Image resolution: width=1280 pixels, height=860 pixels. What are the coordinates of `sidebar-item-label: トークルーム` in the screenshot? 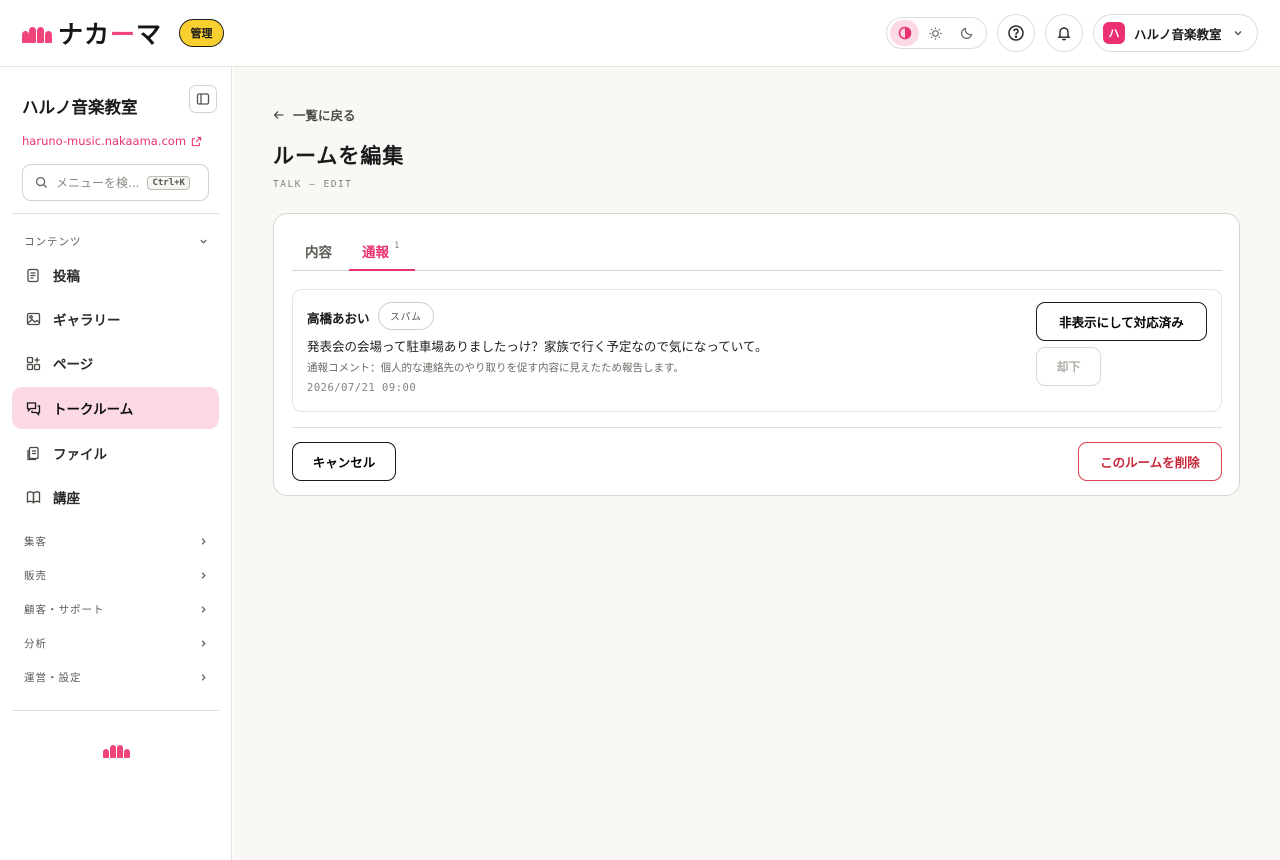 It's located at (93, 410).